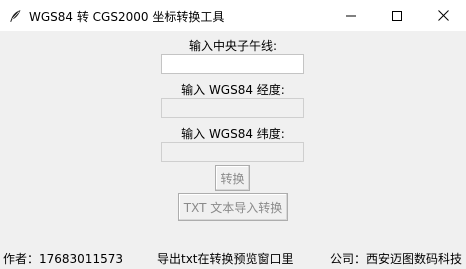  Describe the element at coordinates (15, 15) in the screenshot. I see `feather-icon` at that location.